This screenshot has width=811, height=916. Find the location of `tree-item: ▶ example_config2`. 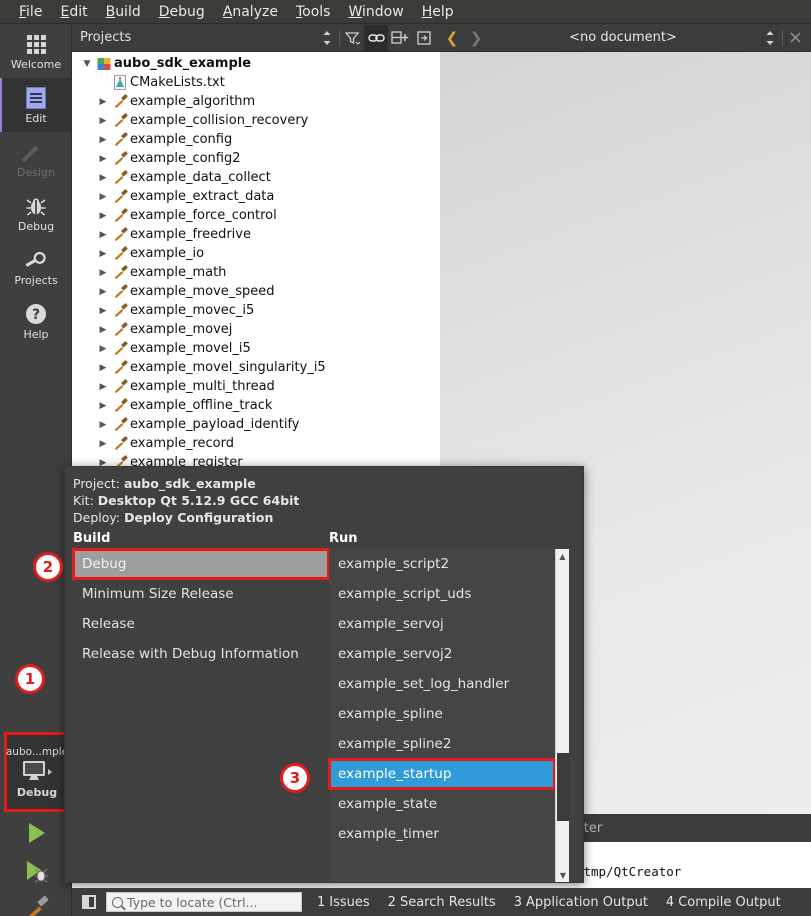

tree-item: ▶ example_config2 is located at coordinates (256, 158).